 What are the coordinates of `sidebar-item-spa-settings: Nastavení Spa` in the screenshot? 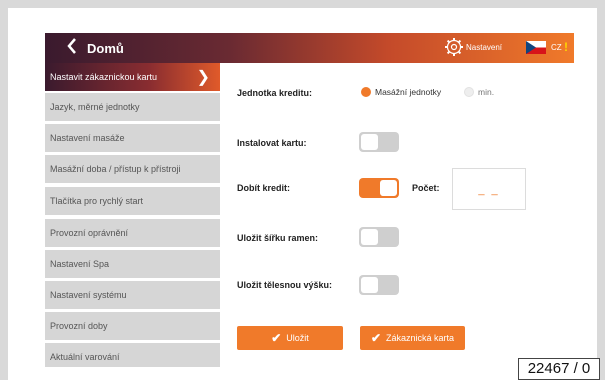 It's located at (132, 264).